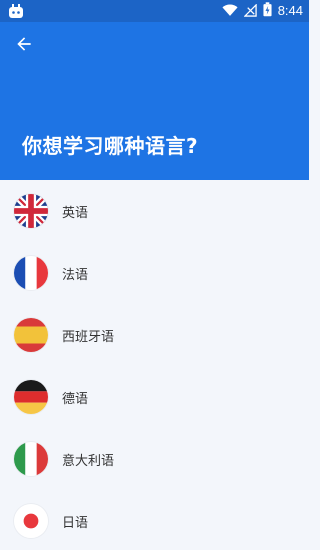 The image size is (320, 550). I want to click on notification-app-icon, so click(16, 11).